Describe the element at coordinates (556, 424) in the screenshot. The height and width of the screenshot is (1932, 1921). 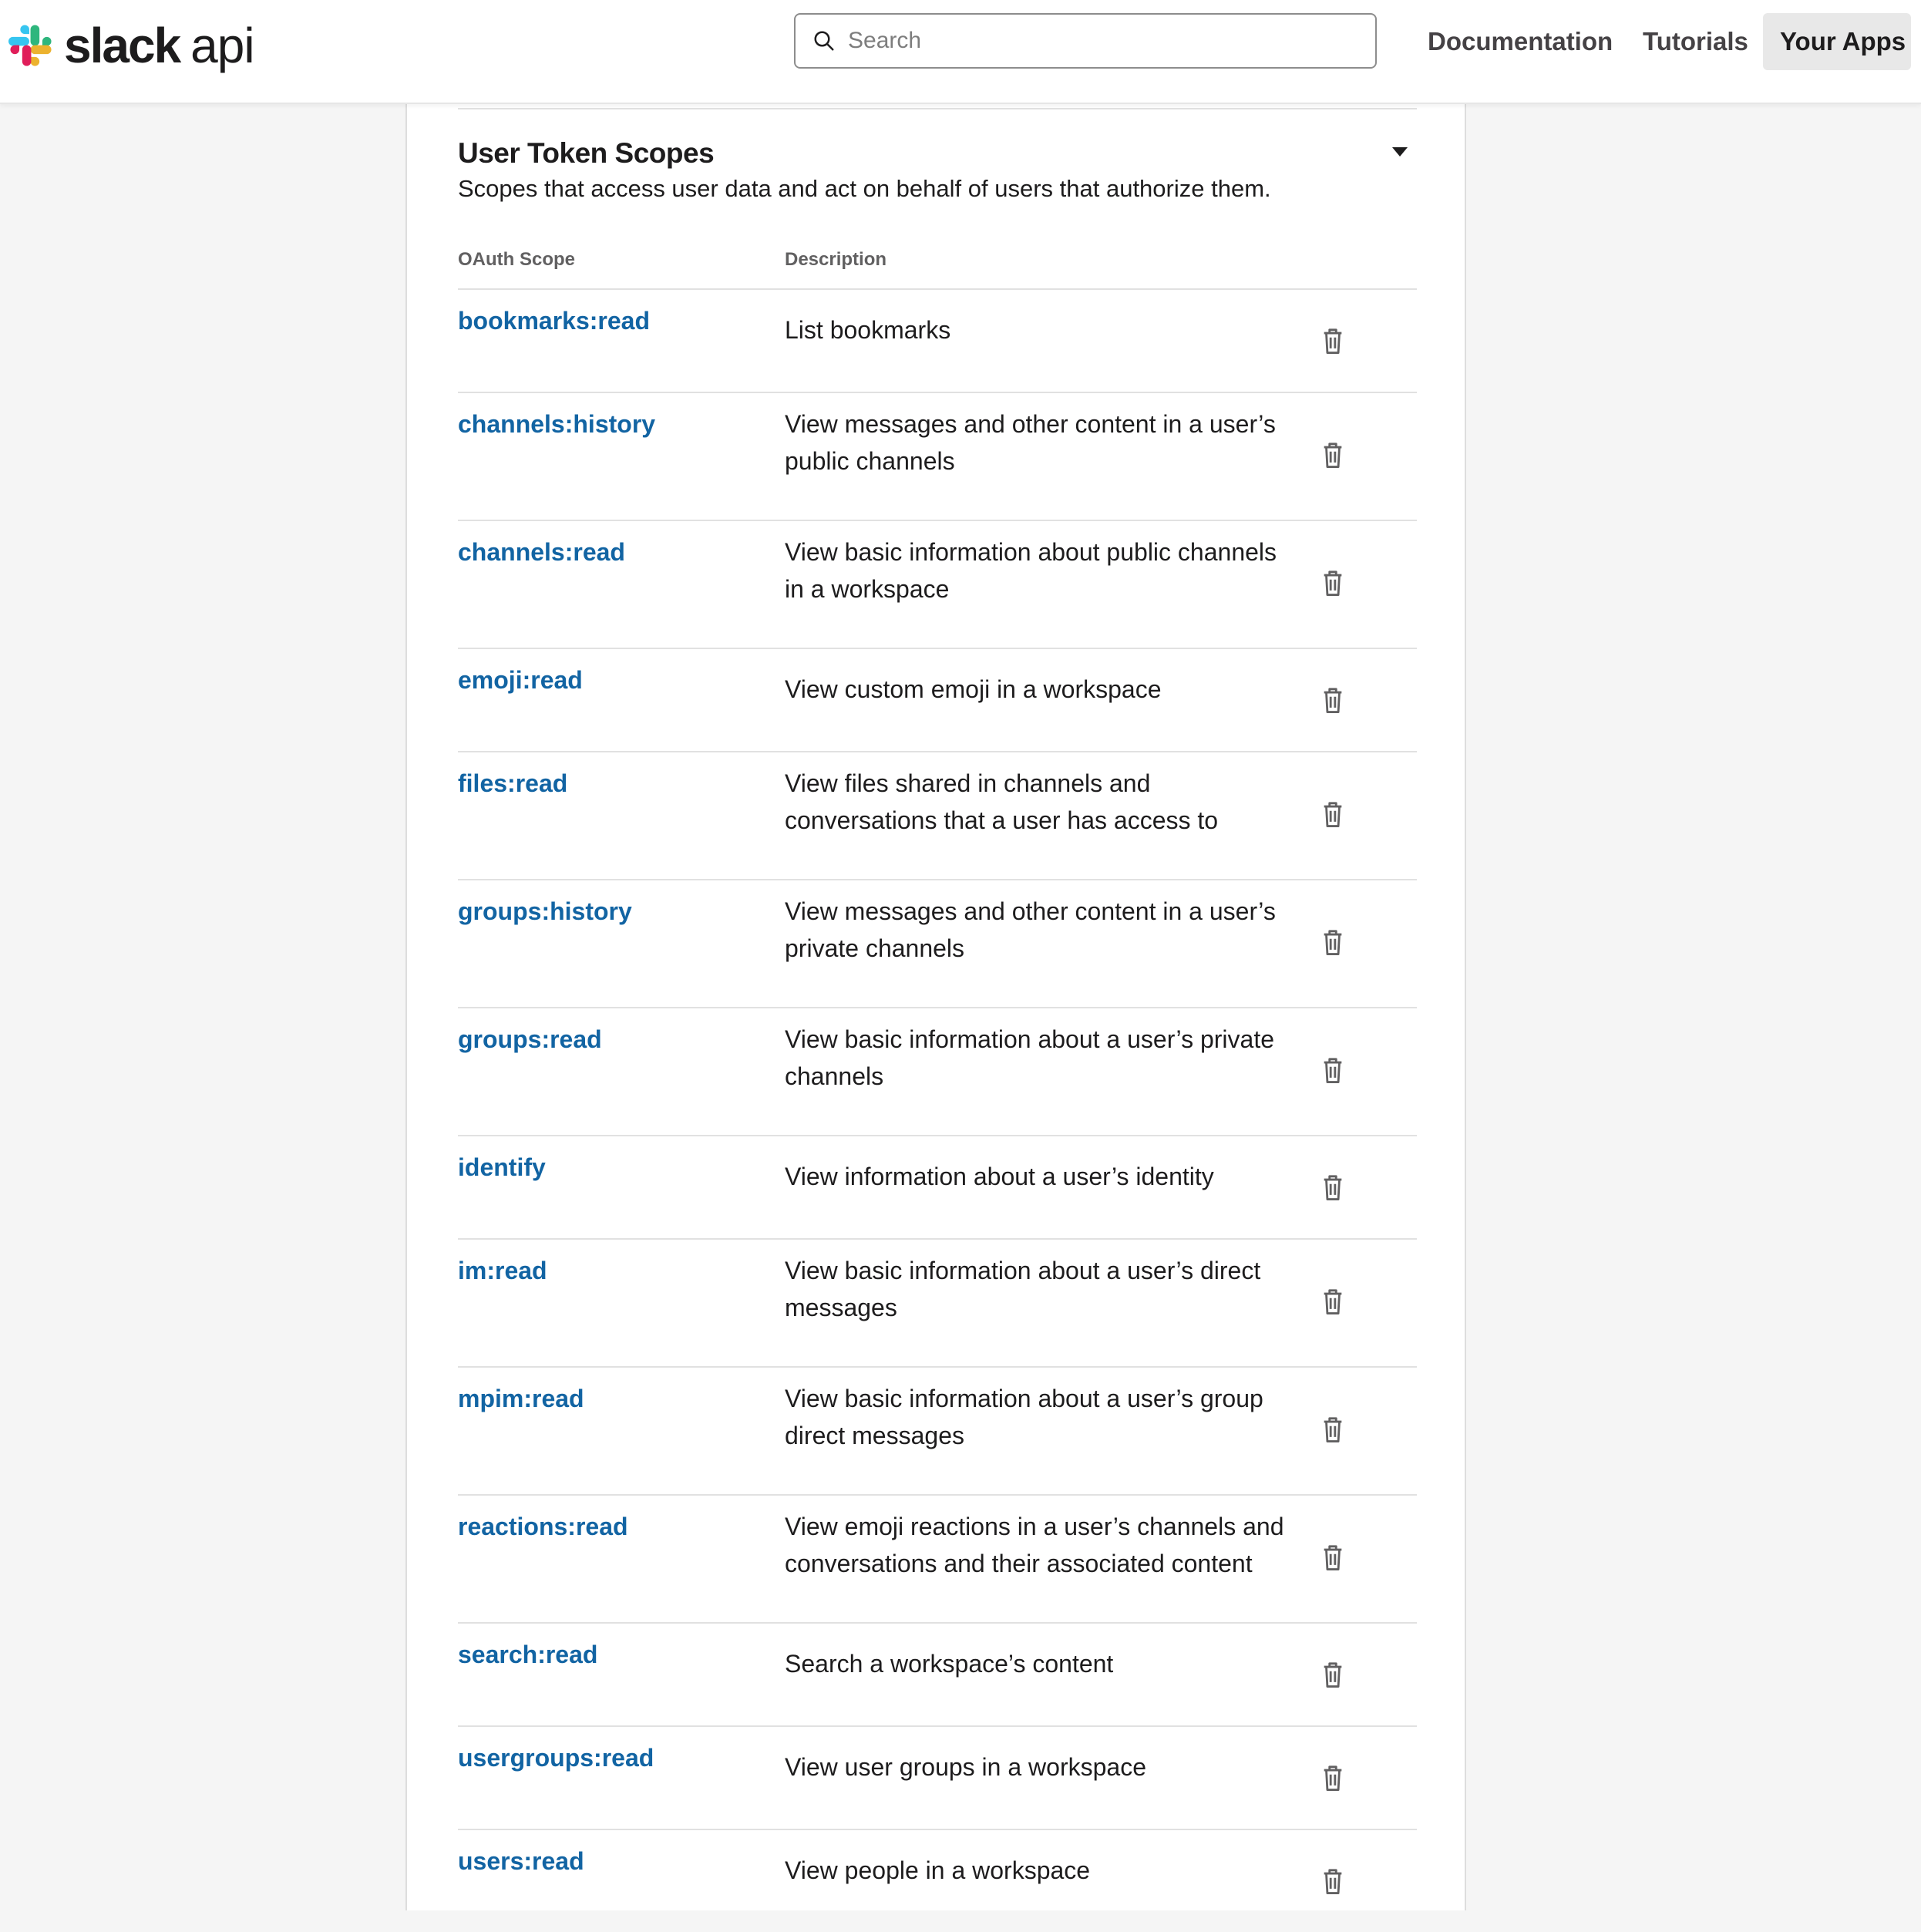
I see `scope-link: channels:history` at that location.